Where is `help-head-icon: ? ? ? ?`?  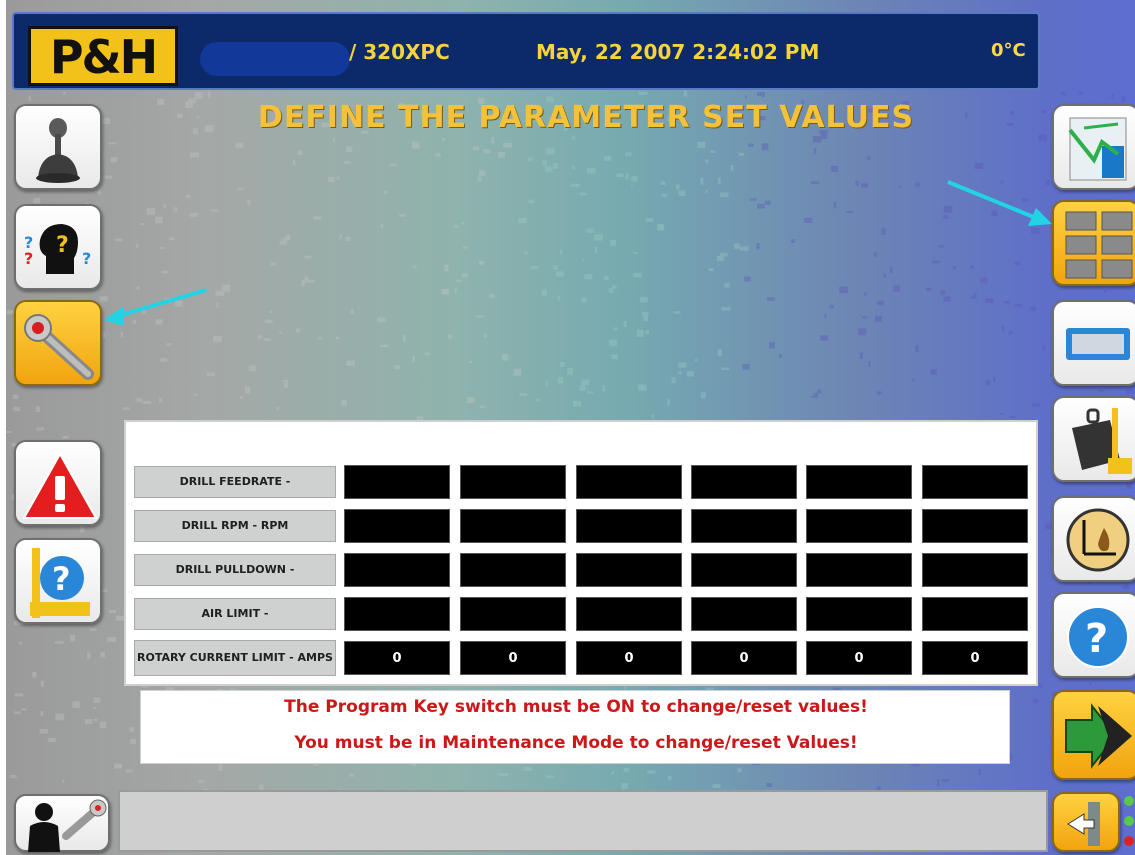
help-head-icon: ? ? ? ? is located at coordinates (57, 249).